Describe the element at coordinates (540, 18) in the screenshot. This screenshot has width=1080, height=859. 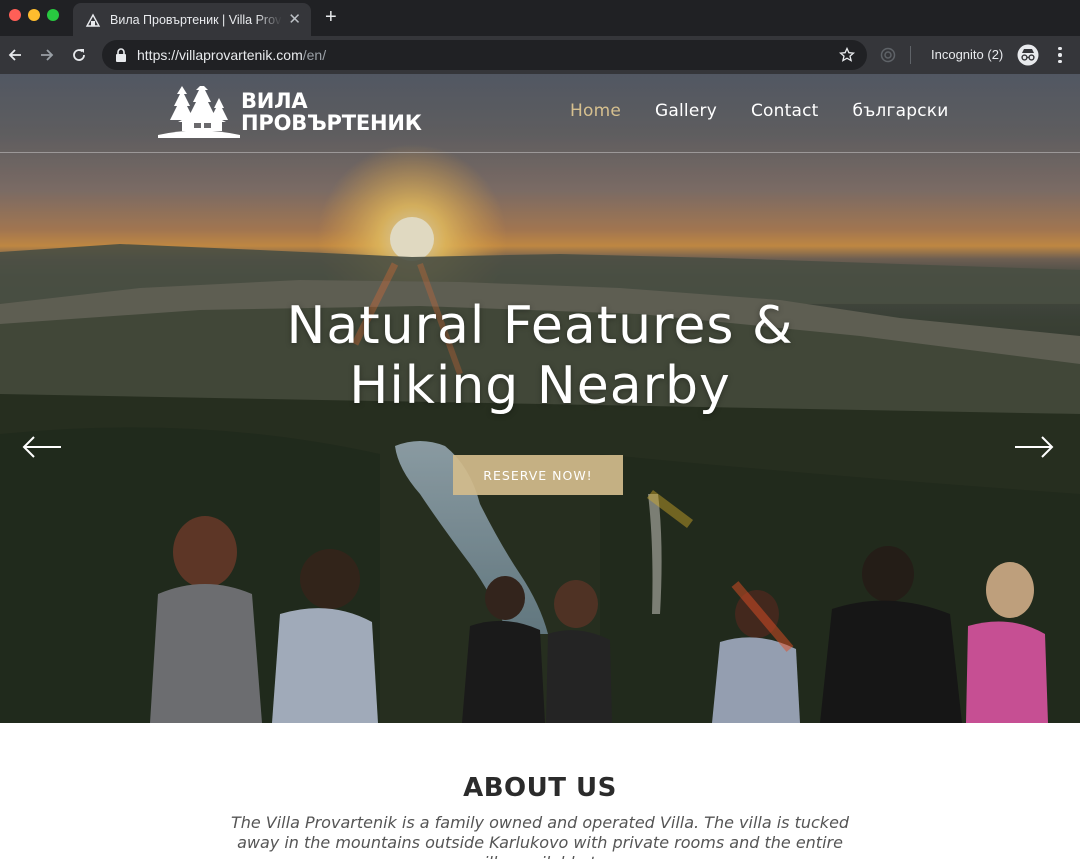
I see `browser-tabstrip: Вила Провъртеник | Villa Provartenik ✕ +` at that location.